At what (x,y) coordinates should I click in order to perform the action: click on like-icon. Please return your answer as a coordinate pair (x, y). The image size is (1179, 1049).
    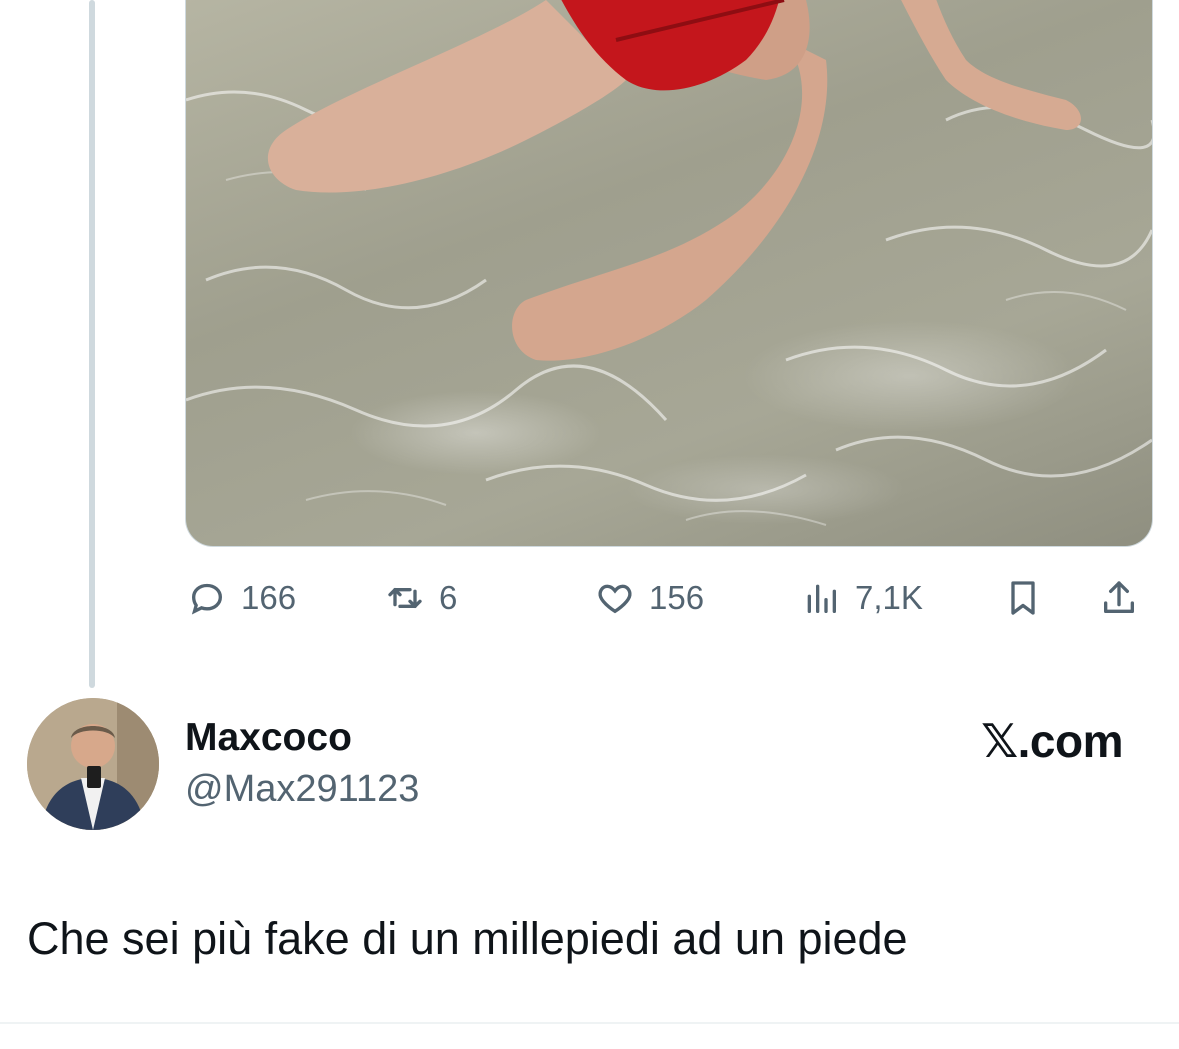
    Looking at the image, I should click on (615, 598).